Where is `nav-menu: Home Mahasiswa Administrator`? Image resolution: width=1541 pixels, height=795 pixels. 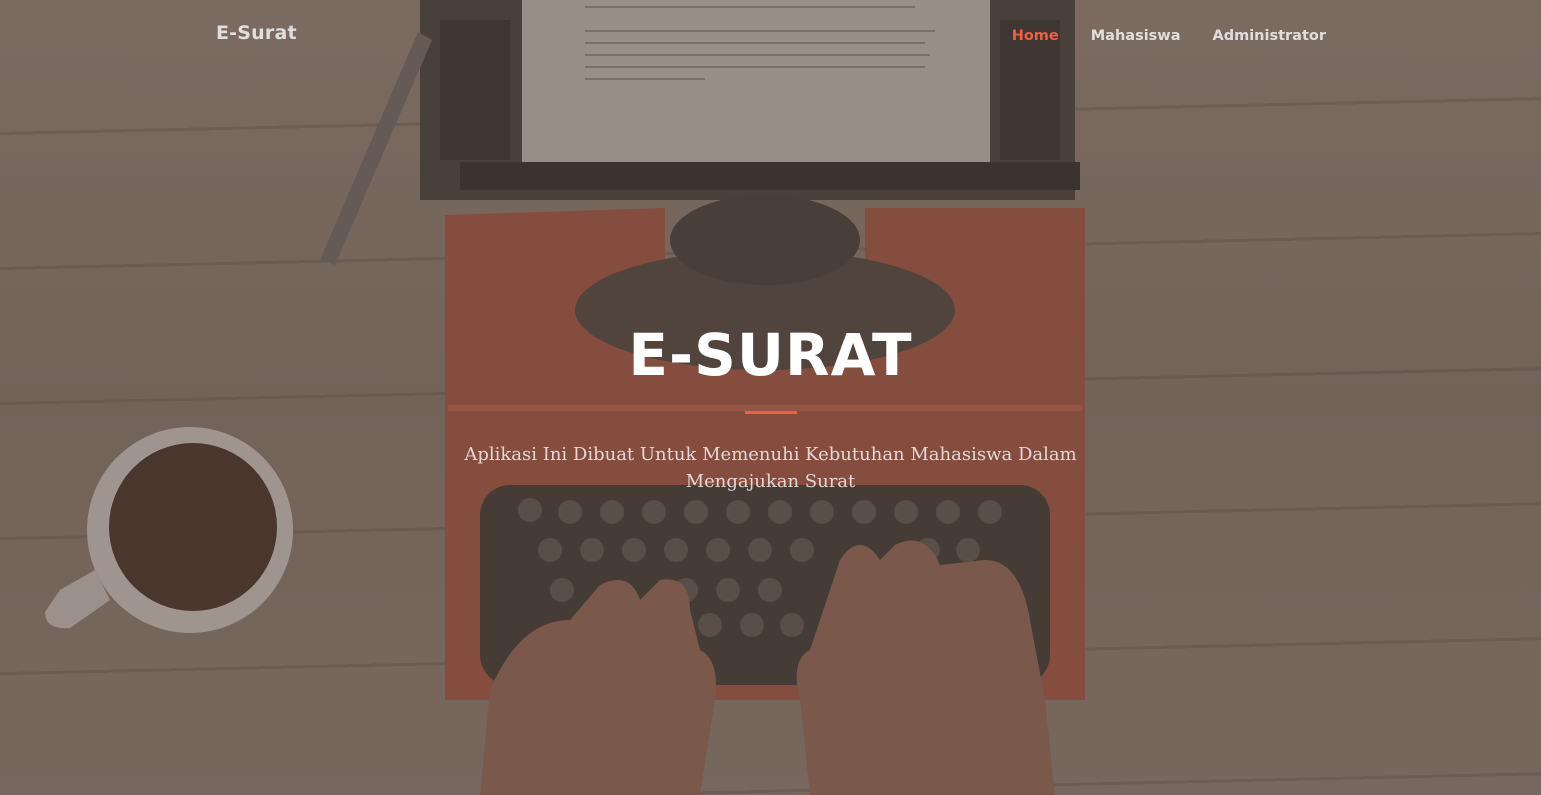
nav-menu: Home Mahasiswa Administrator is located at coordinates (1169, 34).